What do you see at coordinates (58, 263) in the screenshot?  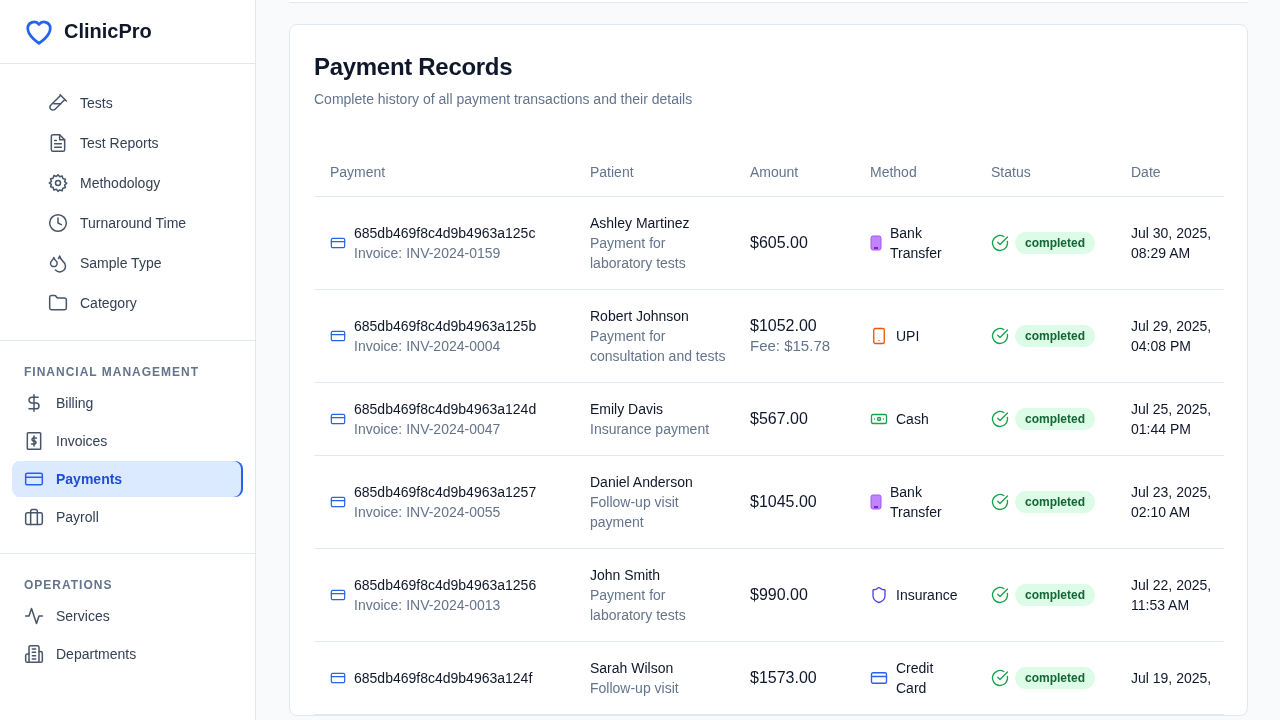 I see `droplets-icon` at bounding box center [58, 263].